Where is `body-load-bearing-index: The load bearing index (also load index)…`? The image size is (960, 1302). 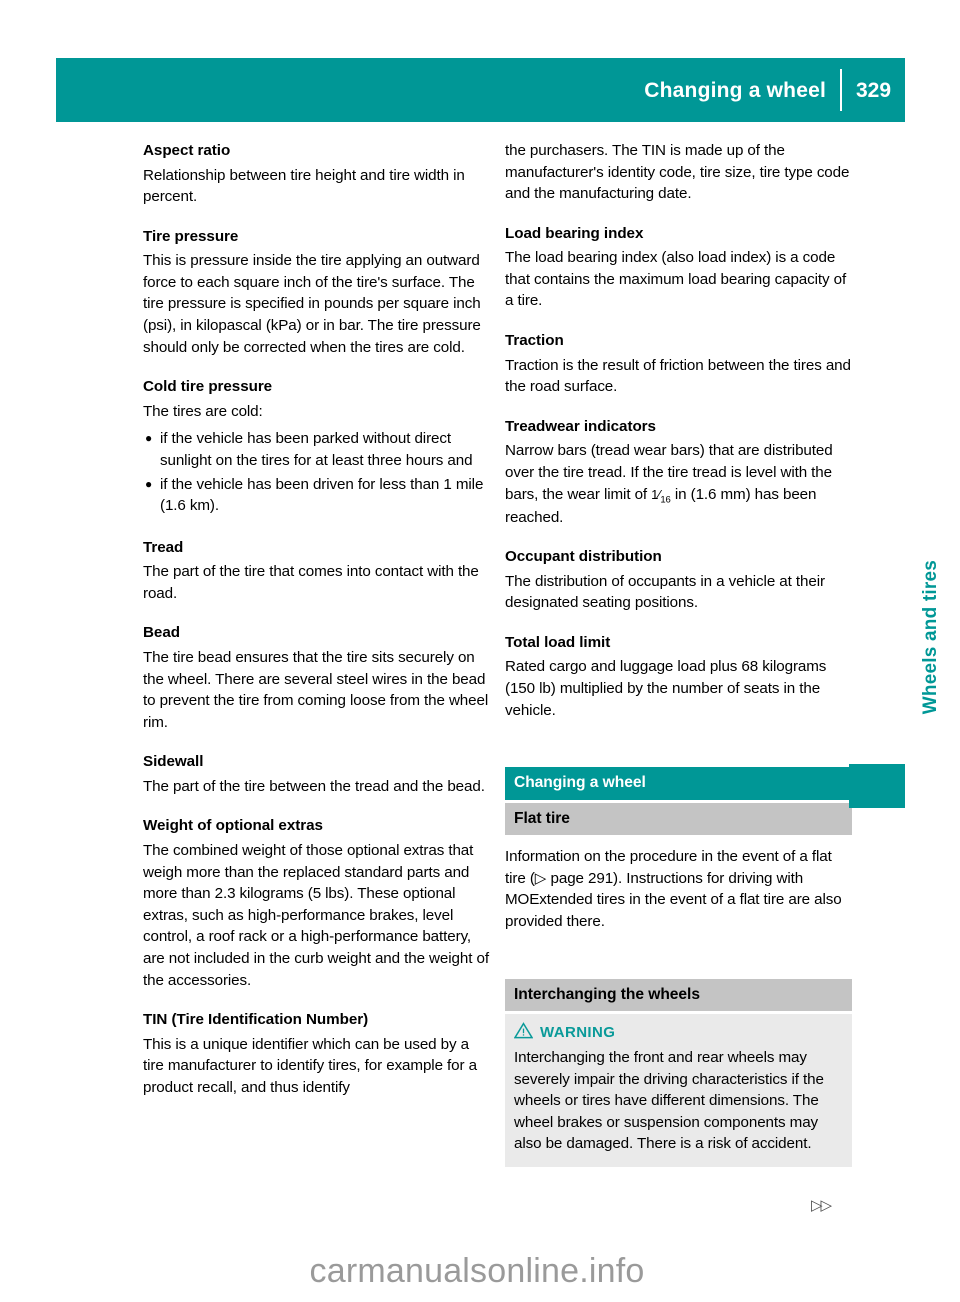 body-load-bearing-index: The load bearing index (also load index)… is located at coordinates (676, 279).